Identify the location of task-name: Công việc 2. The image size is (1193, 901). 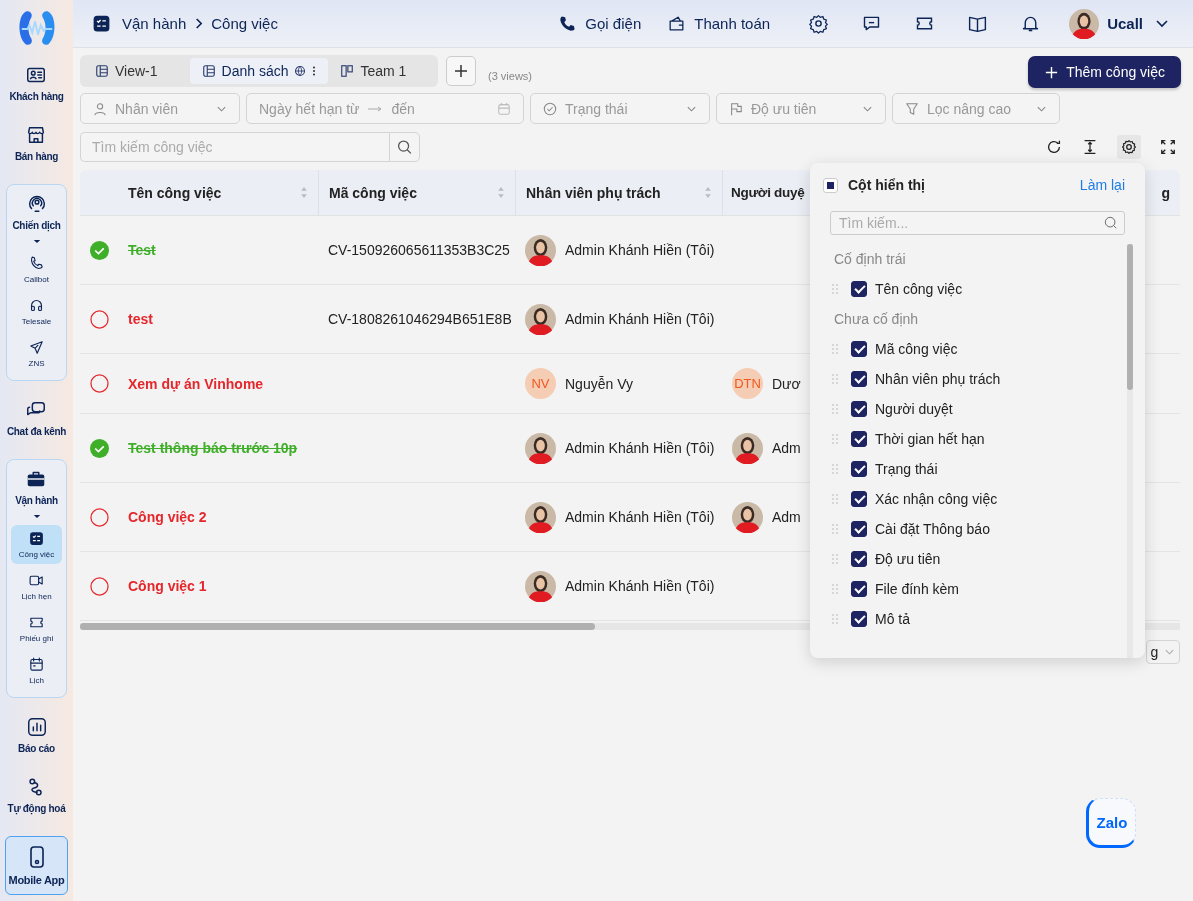
(167, 517).